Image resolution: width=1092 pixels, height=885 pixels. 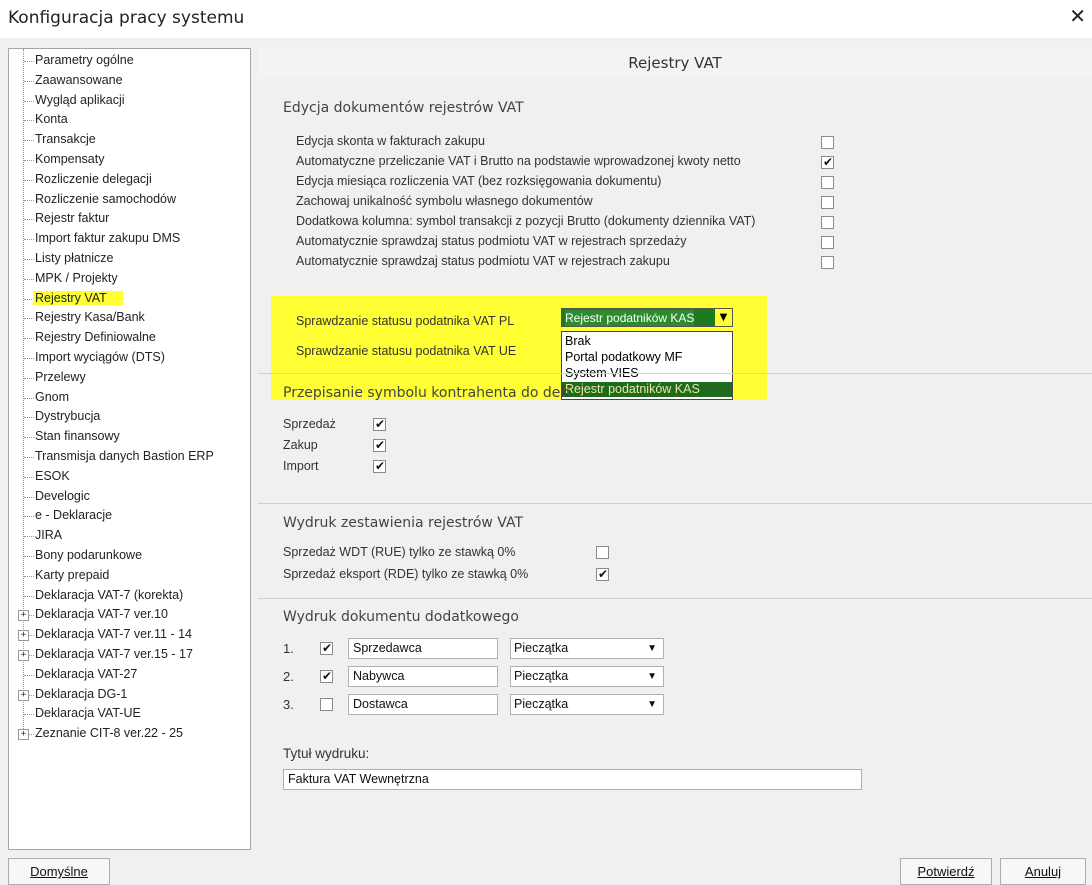 I want to click on window-title: Konfiguracja pracy systemu, so click(x=126, y=18).